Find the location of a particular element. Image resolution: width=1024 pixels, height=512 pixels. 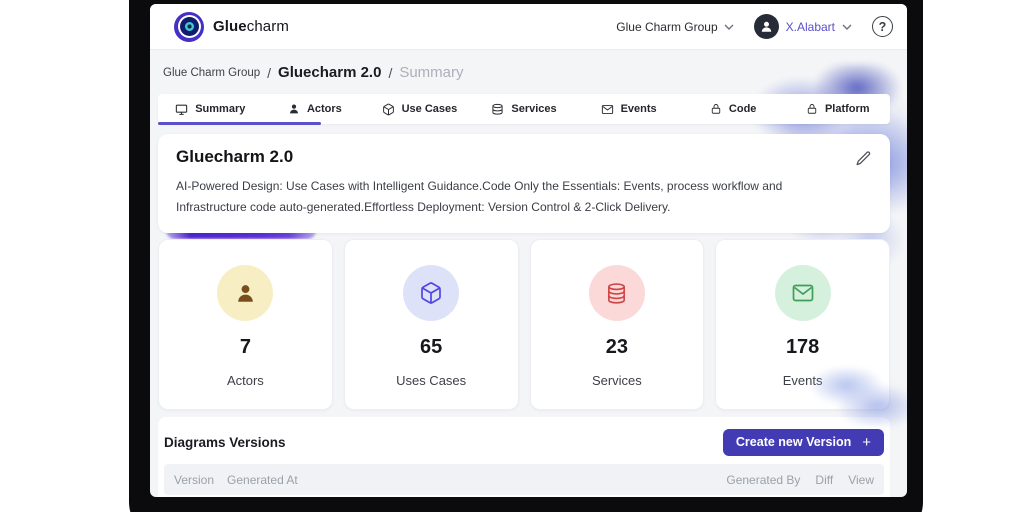

stat-value: 7 is located at coordinates (245, 347).